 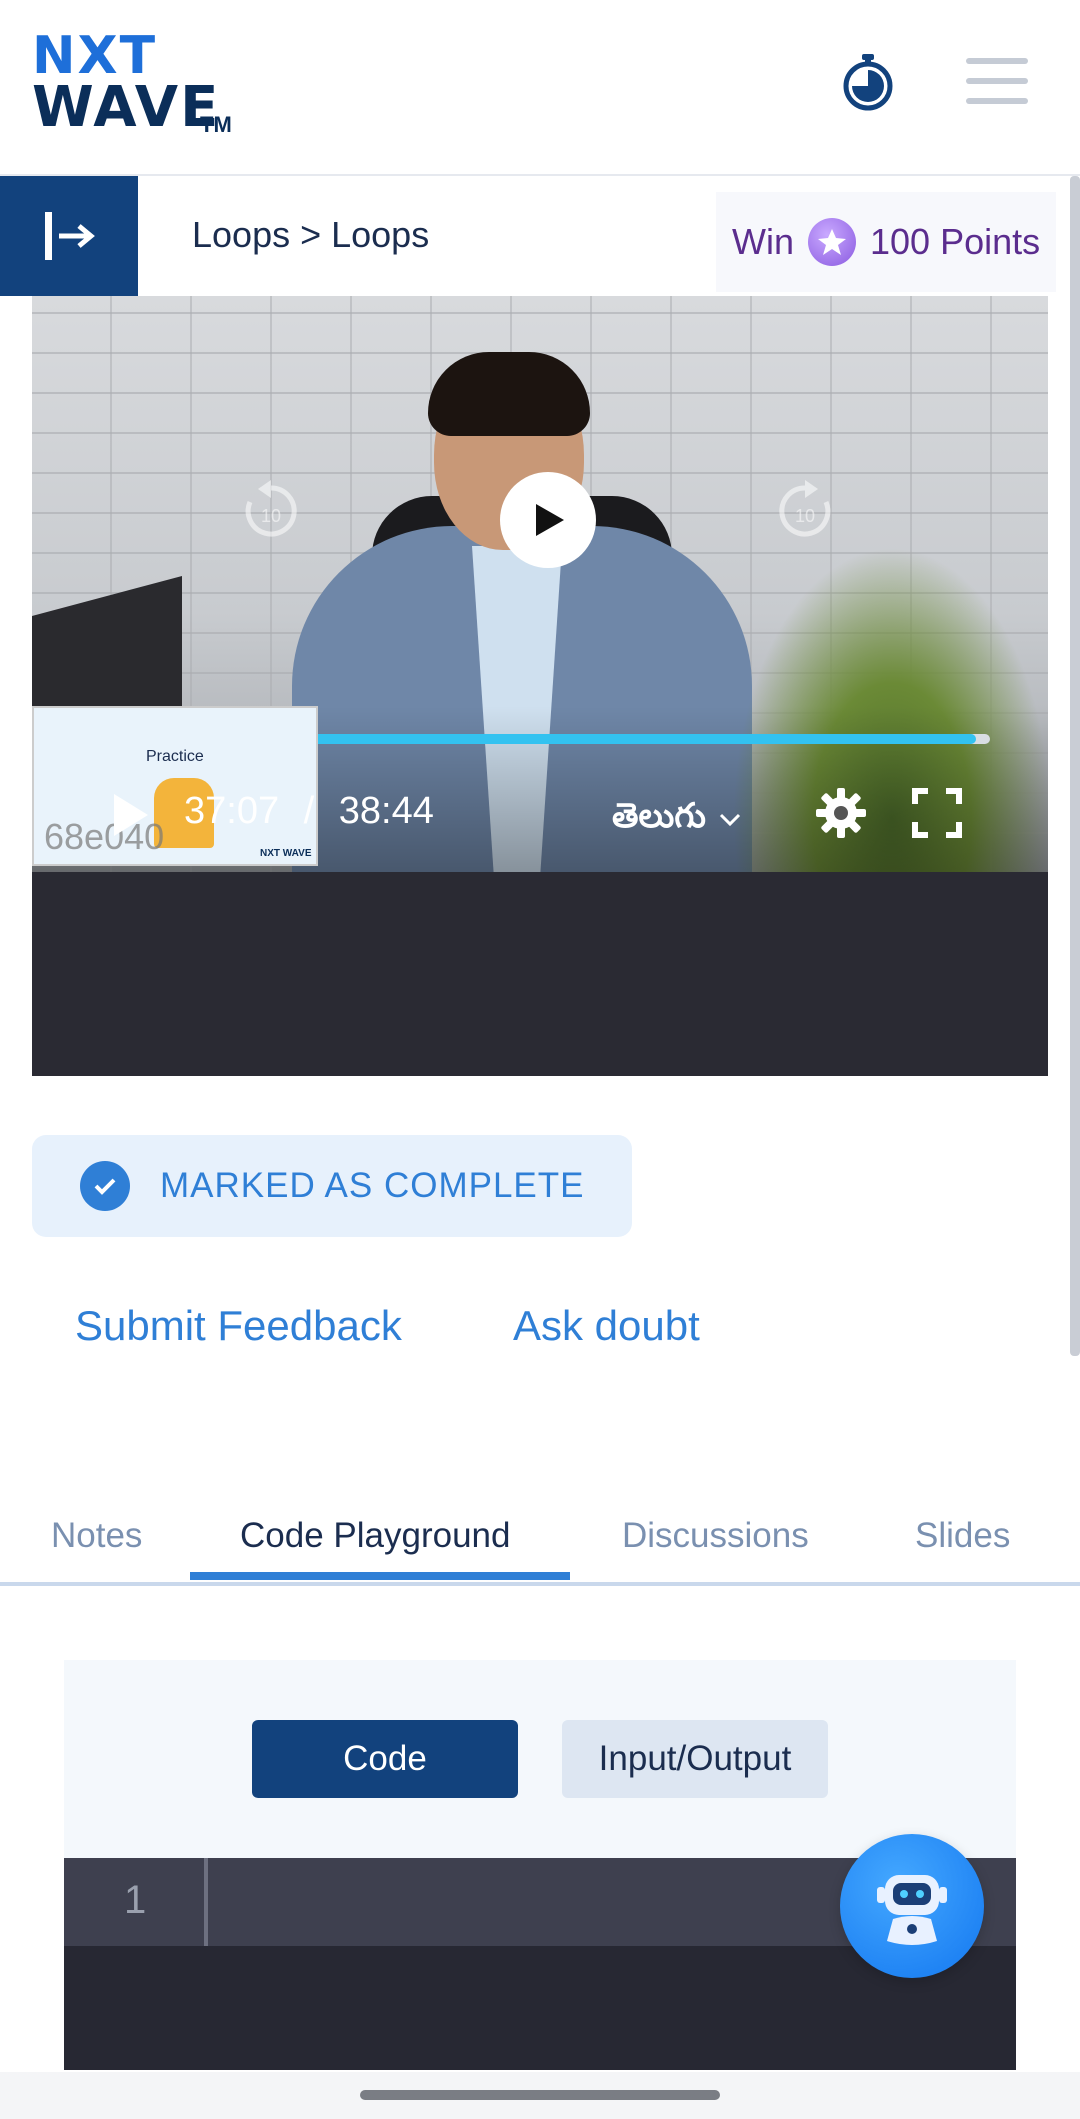 What do you see at coordinates (540, 2095) in the screenshot?
I see `home-indicator` at bounding box center [540, 2095].